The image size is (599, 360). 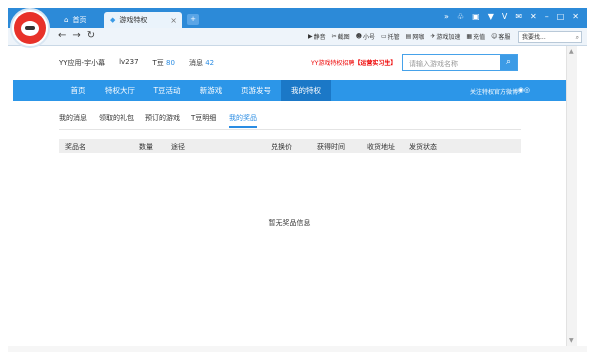 I want to click on prize-table-header: 奖品名 数量 途径 兑换价 获得时间 收货地址 发货状态, so click(x=290, y=146).